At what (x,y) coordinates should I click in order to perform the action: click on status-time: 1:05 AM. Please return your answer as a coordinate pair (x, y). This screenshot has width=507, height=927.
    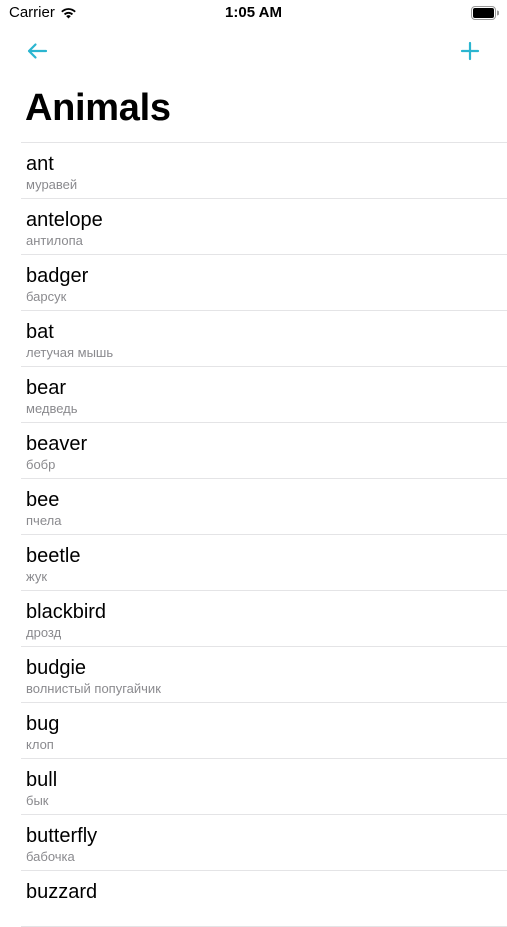
    Looking at the image, I should click on (253, 12).